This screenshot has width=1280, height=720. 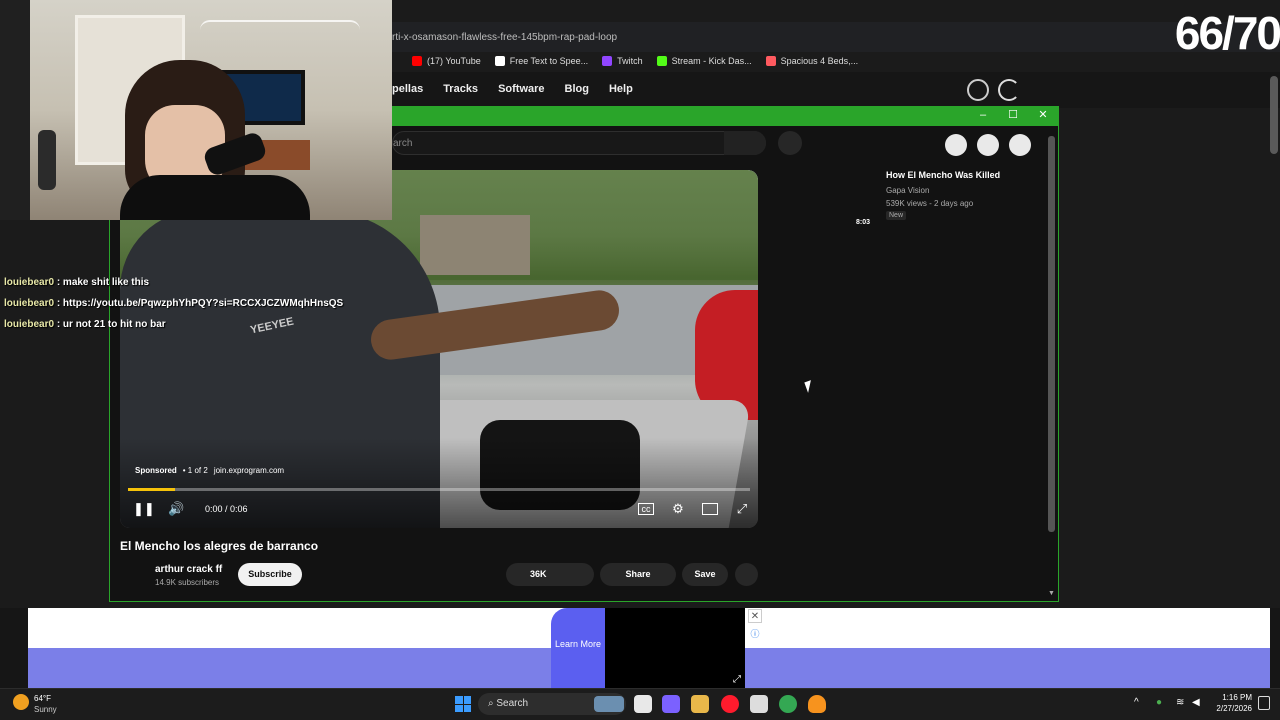 What do you see at coordinates (759, 704) in the screenshot?
I see `store-icon` at bounding box center [759, 704].